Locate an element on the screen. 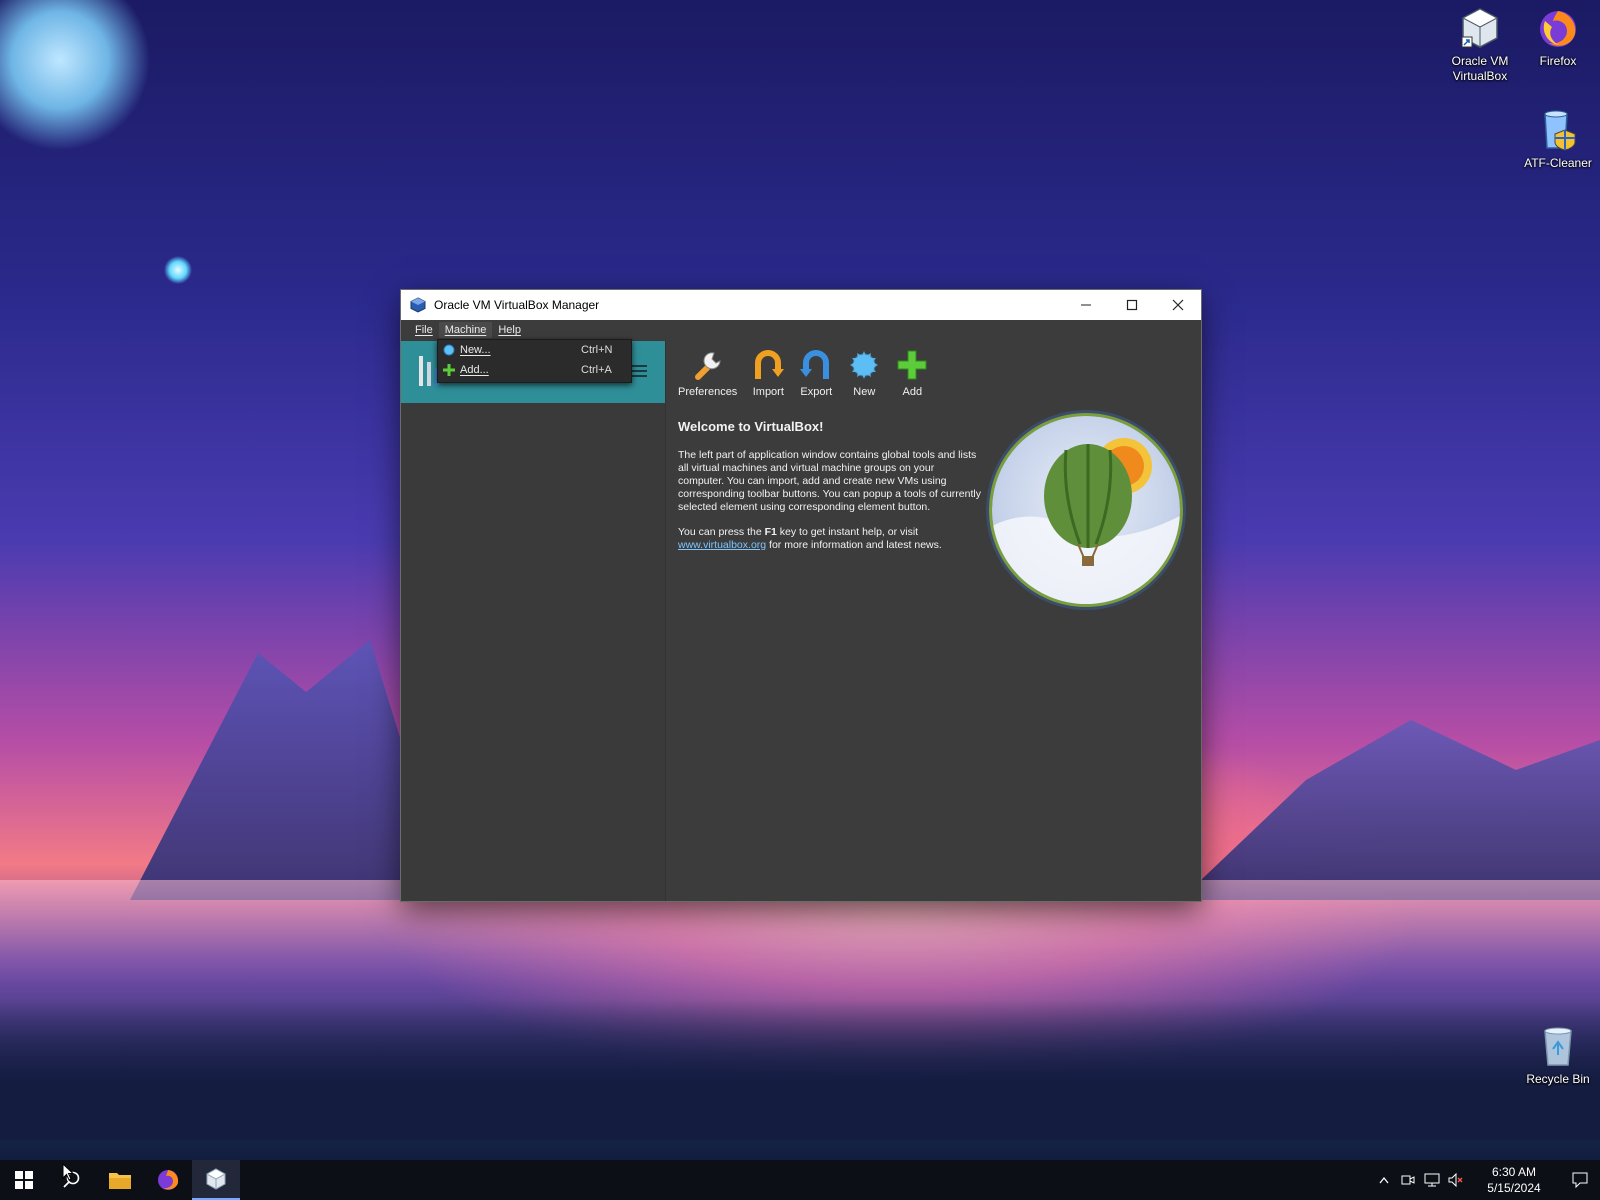 The image size is (1600, 1200). network-icon is located at coordinates (1432, 1180).